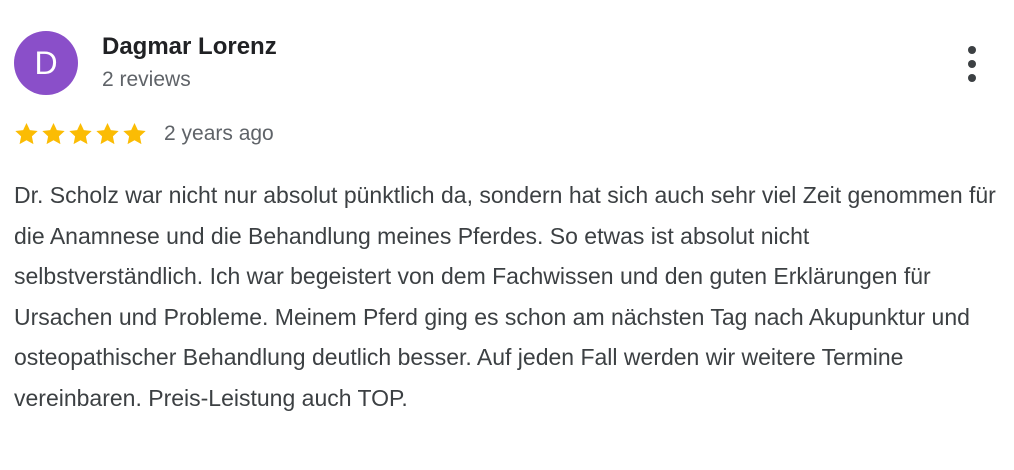  What do you see at coordinates (972, 64) in the screenshot?
I see `more-options-button` at bounding box center [972, 64].